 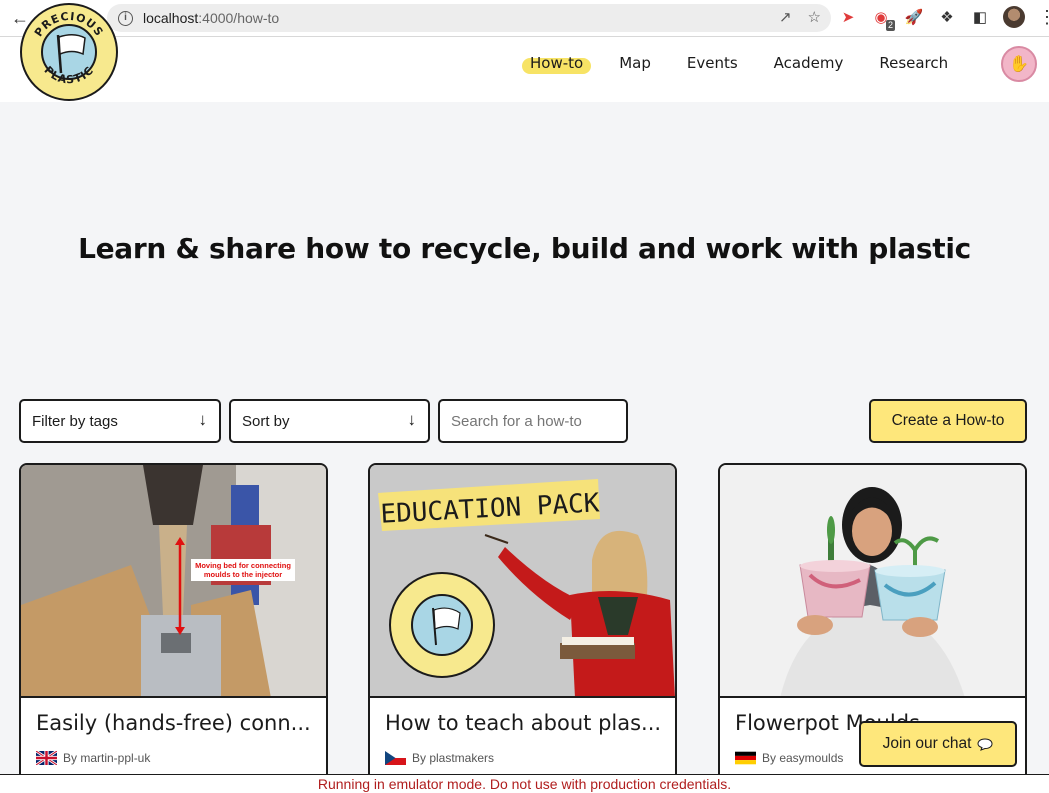 I want to click on url-path: :4000/how-to, so click(x=239, y=18).